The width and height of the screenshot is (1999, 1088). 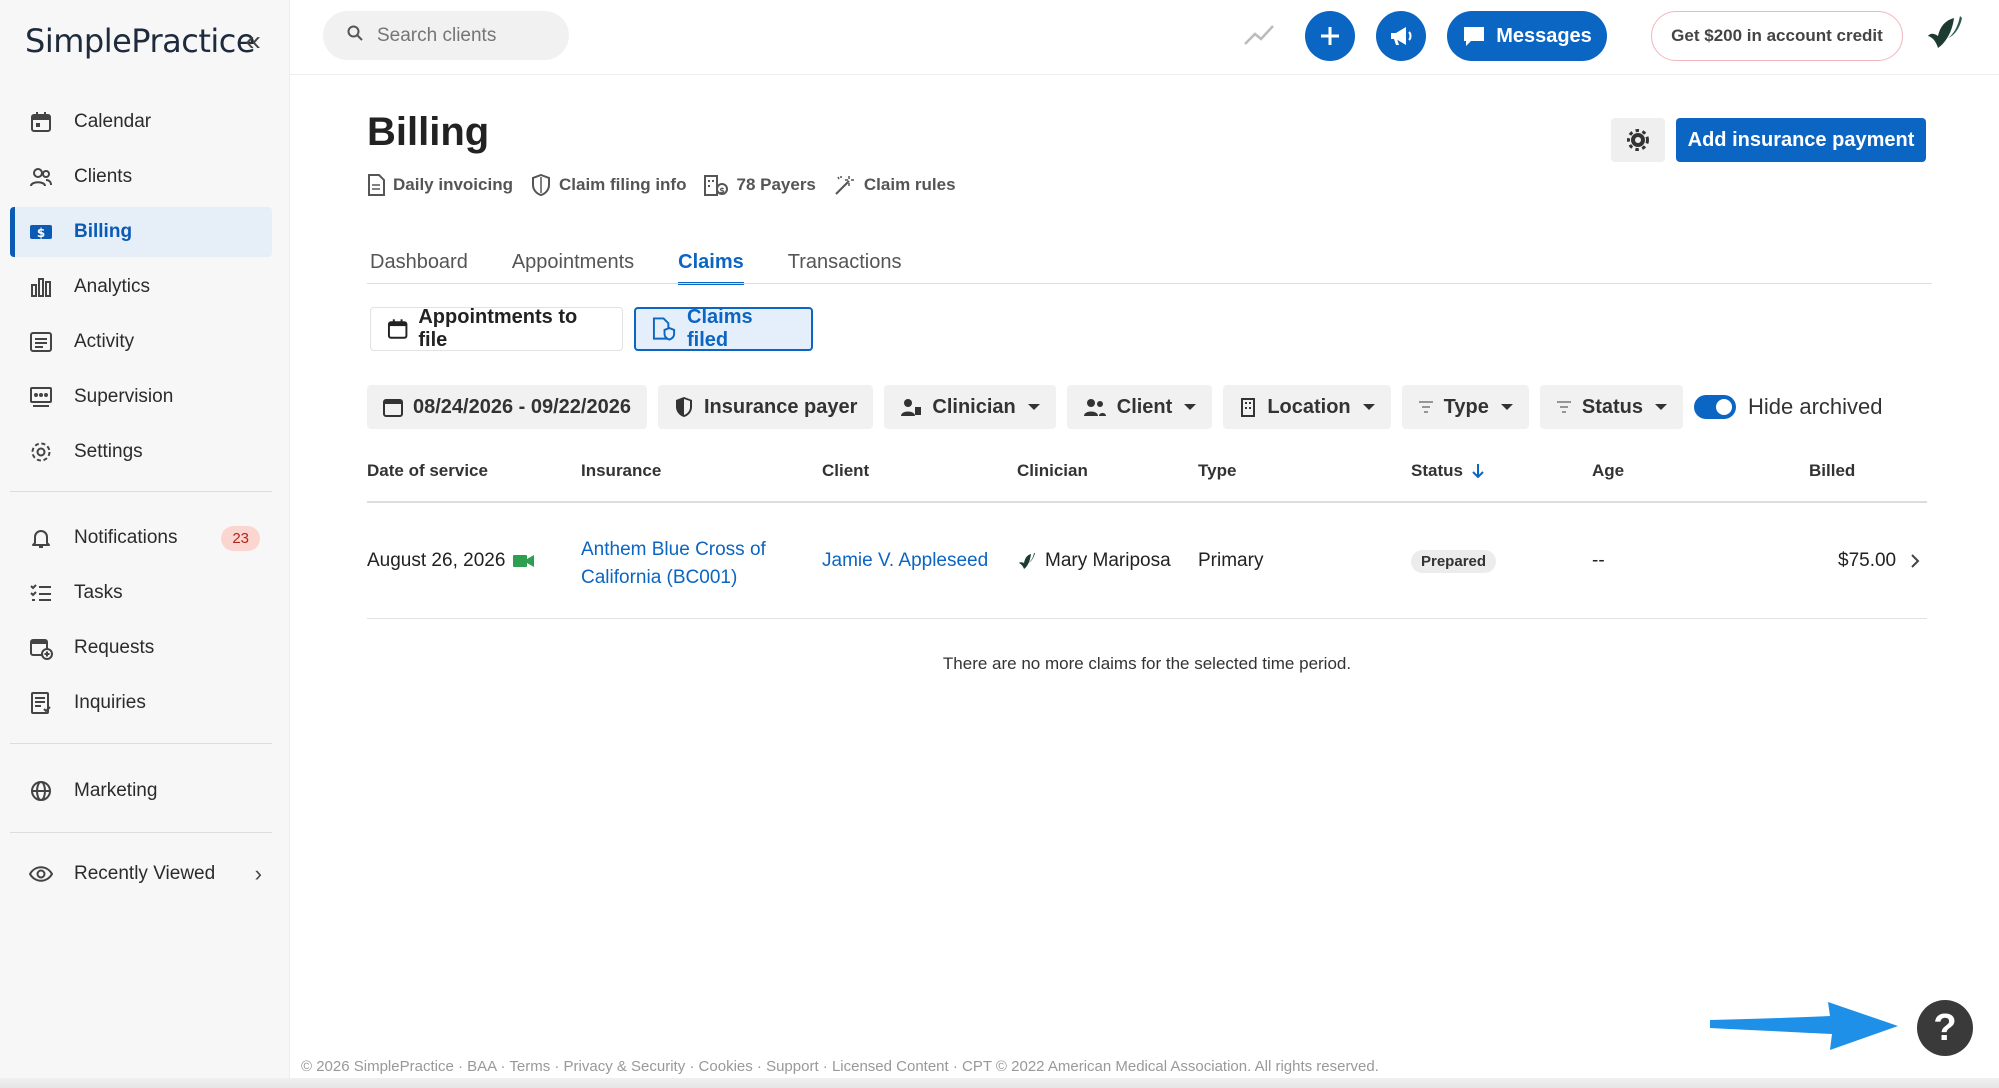 What do you see at coordinates (507, 407) in the screenshot?
I see `date-range-filter: 08/24/2026 - 09/22/2026` at bounding box center [507, 407].